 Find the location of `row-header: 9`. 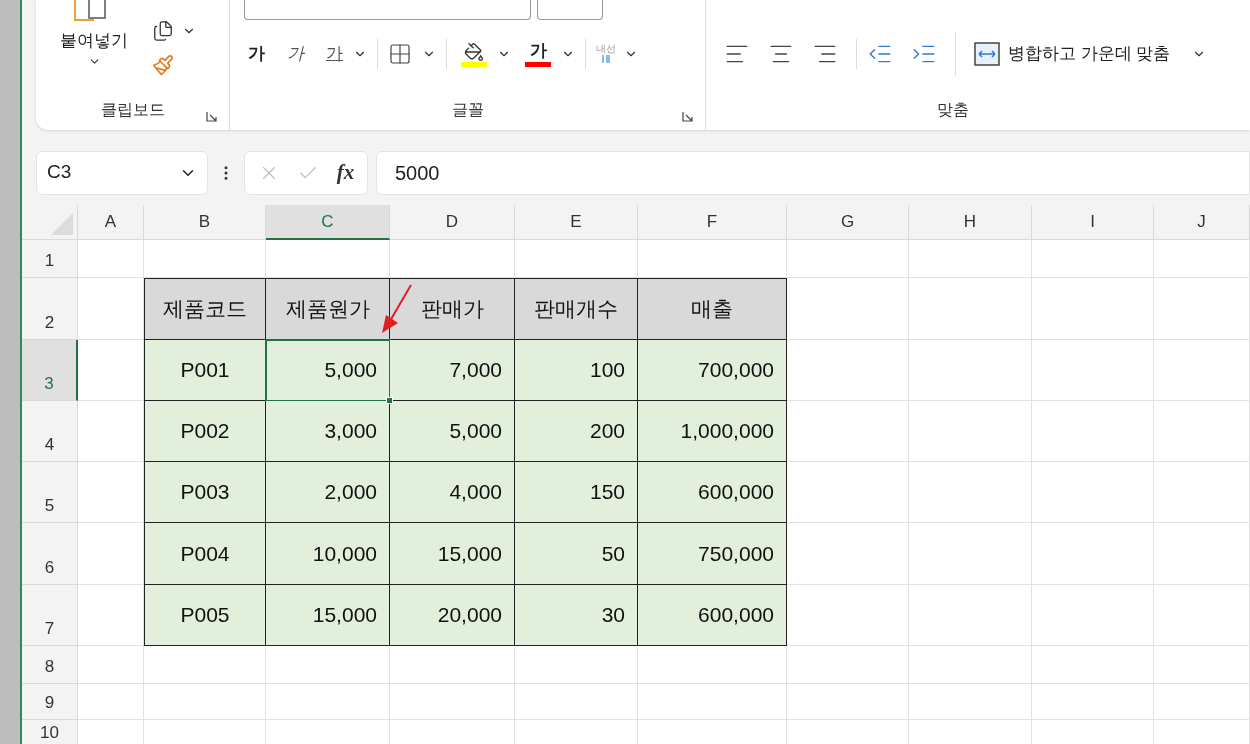

row-header: 9 is located at coordinates (50, 702).